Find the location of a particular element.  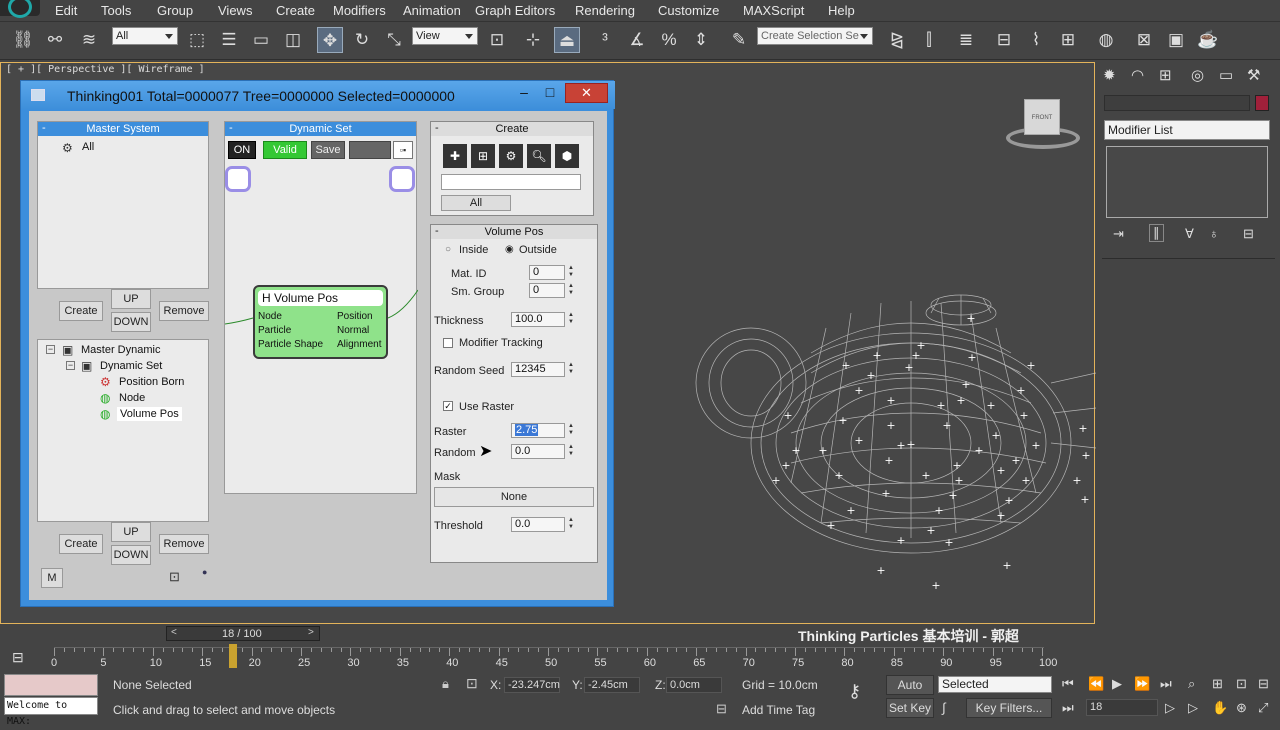

tree-item-volume-pos: Volume Pos is located at coordinates (149, 414).